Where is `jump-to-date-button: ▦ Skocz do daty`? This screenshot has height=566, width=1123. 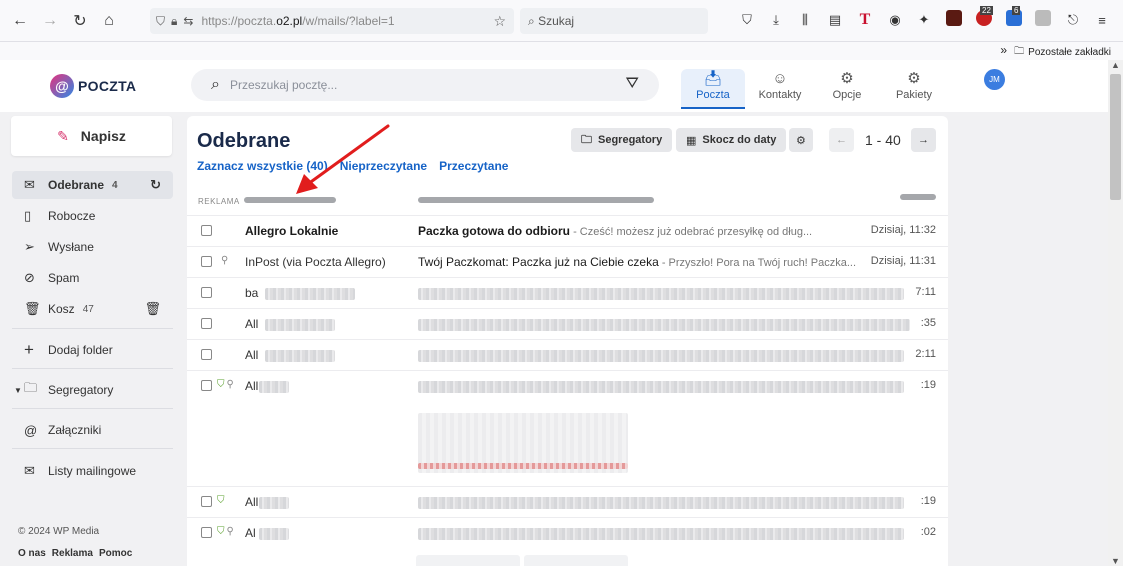
jump-to-date-button: ▦ Skocz do daty is located at coordinates (731, 140).